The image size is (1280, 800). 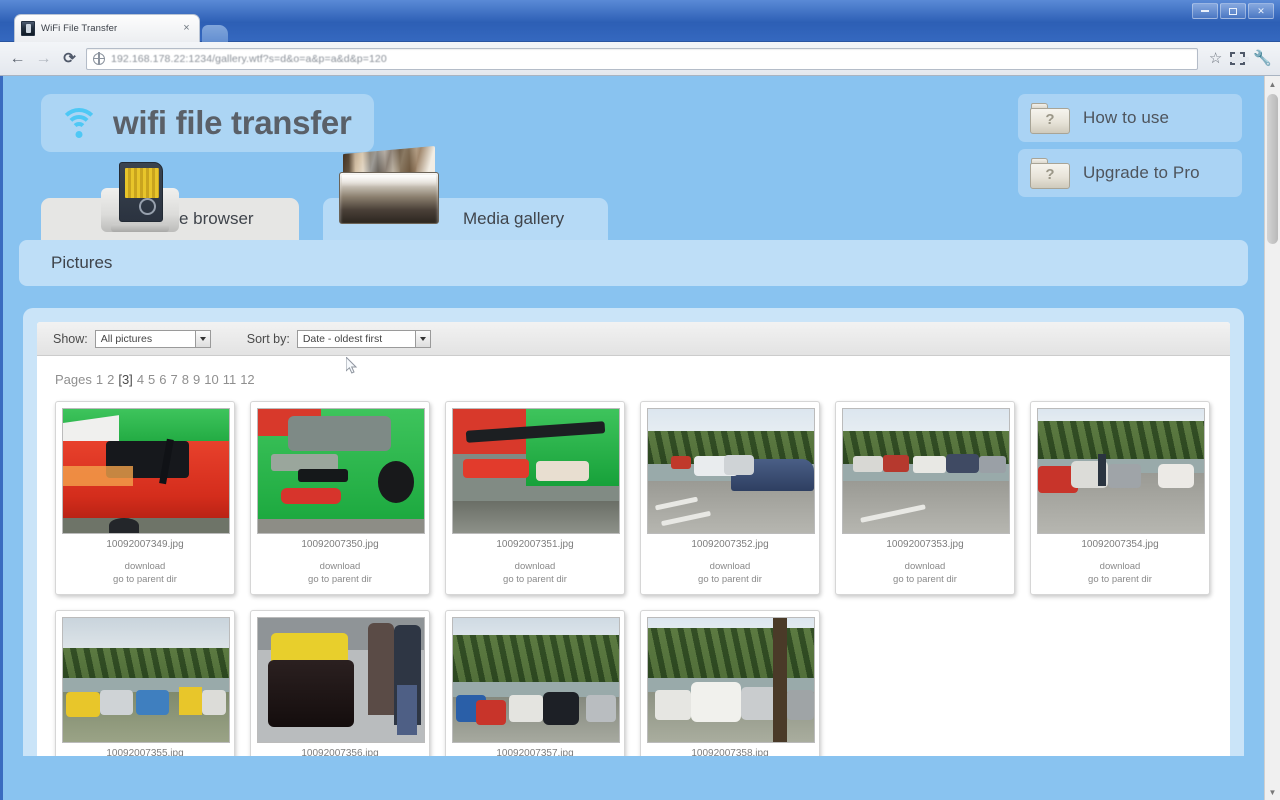 What do you see at coordinates (17, 58) in the screenshot?
I see `back-button: ←` at bounding box center [17, 58].